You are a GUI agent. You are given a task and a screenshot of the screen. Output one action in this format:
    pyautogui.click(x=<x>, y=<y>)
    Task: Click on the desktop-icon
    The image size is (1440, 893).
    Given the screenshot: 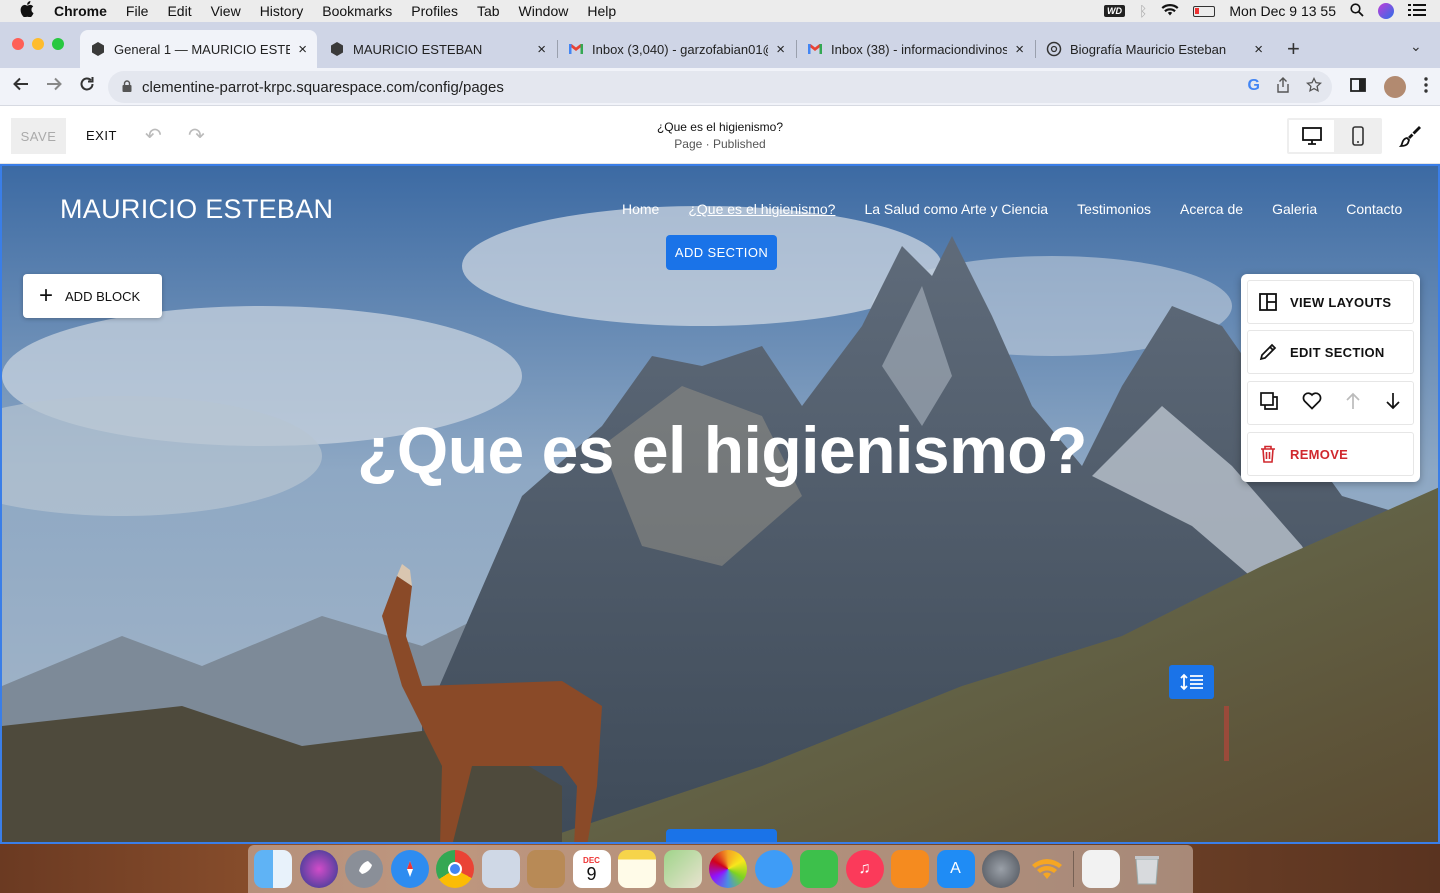 What is the action you would take?
    pyautogui.click(x=1311, y=136)
    